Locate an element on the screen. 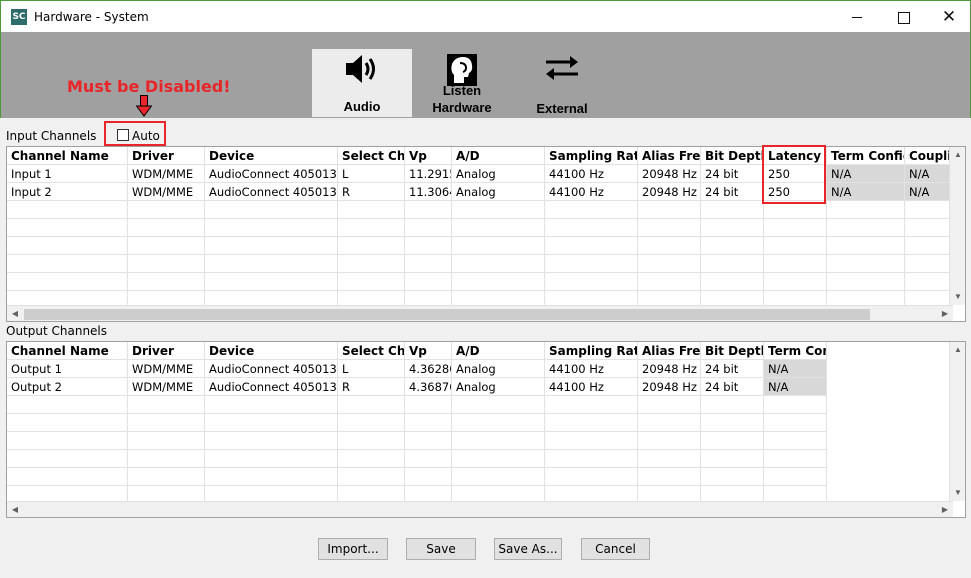  title-bar: SC Hardware - System ✕ is located at coordinates (485, 16).